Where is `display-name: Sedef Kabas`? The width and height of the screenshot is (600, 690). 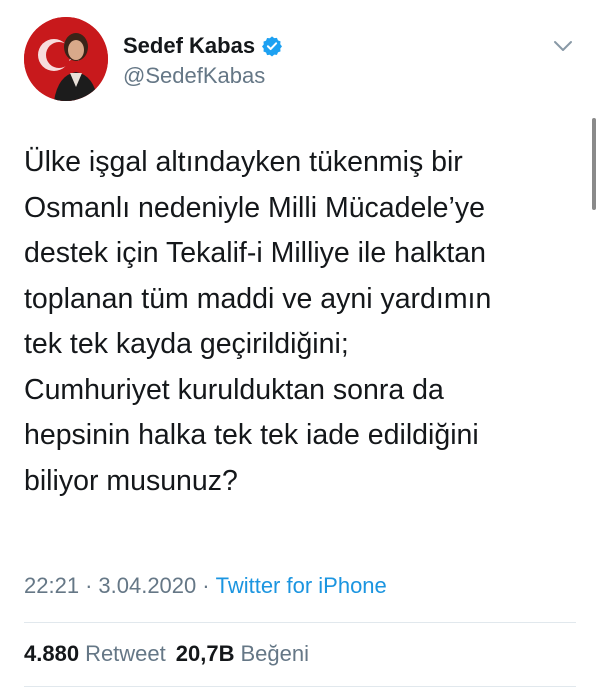 display-name: Sedef Kabas is located at coordinates (189, 46).